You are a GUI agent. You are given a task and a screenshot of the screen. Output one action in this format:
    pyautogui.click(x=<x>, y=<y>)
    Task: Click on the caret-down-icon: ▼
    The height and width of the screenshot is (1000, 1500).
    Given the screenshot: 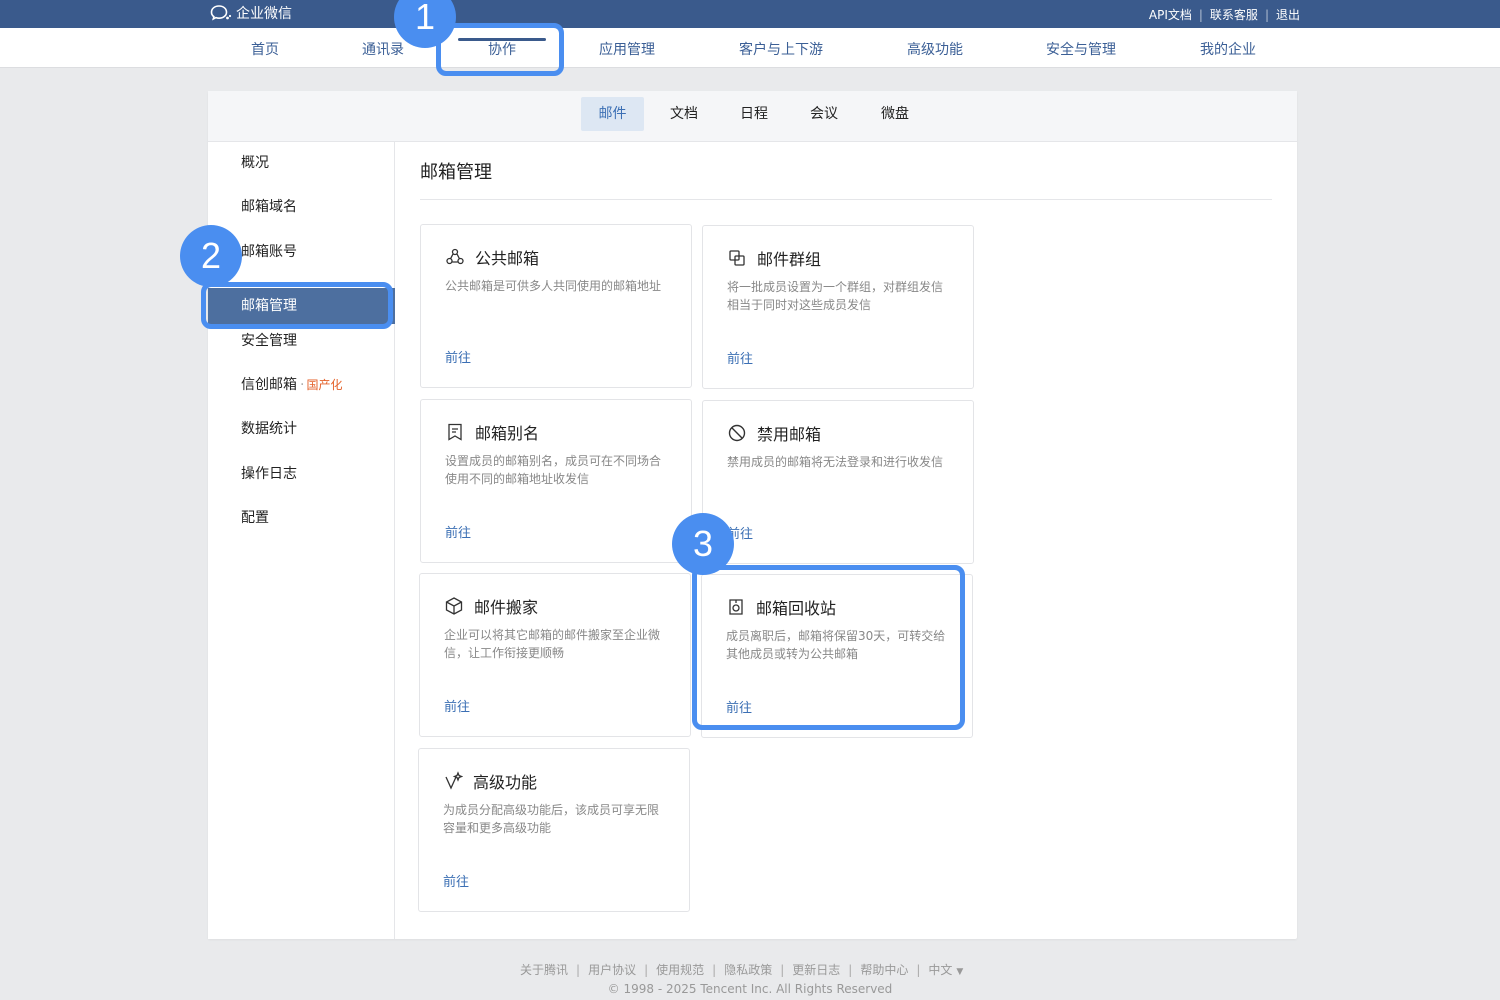 What is the action you would take?
    pyautogui.click(x=960, y=972)
    